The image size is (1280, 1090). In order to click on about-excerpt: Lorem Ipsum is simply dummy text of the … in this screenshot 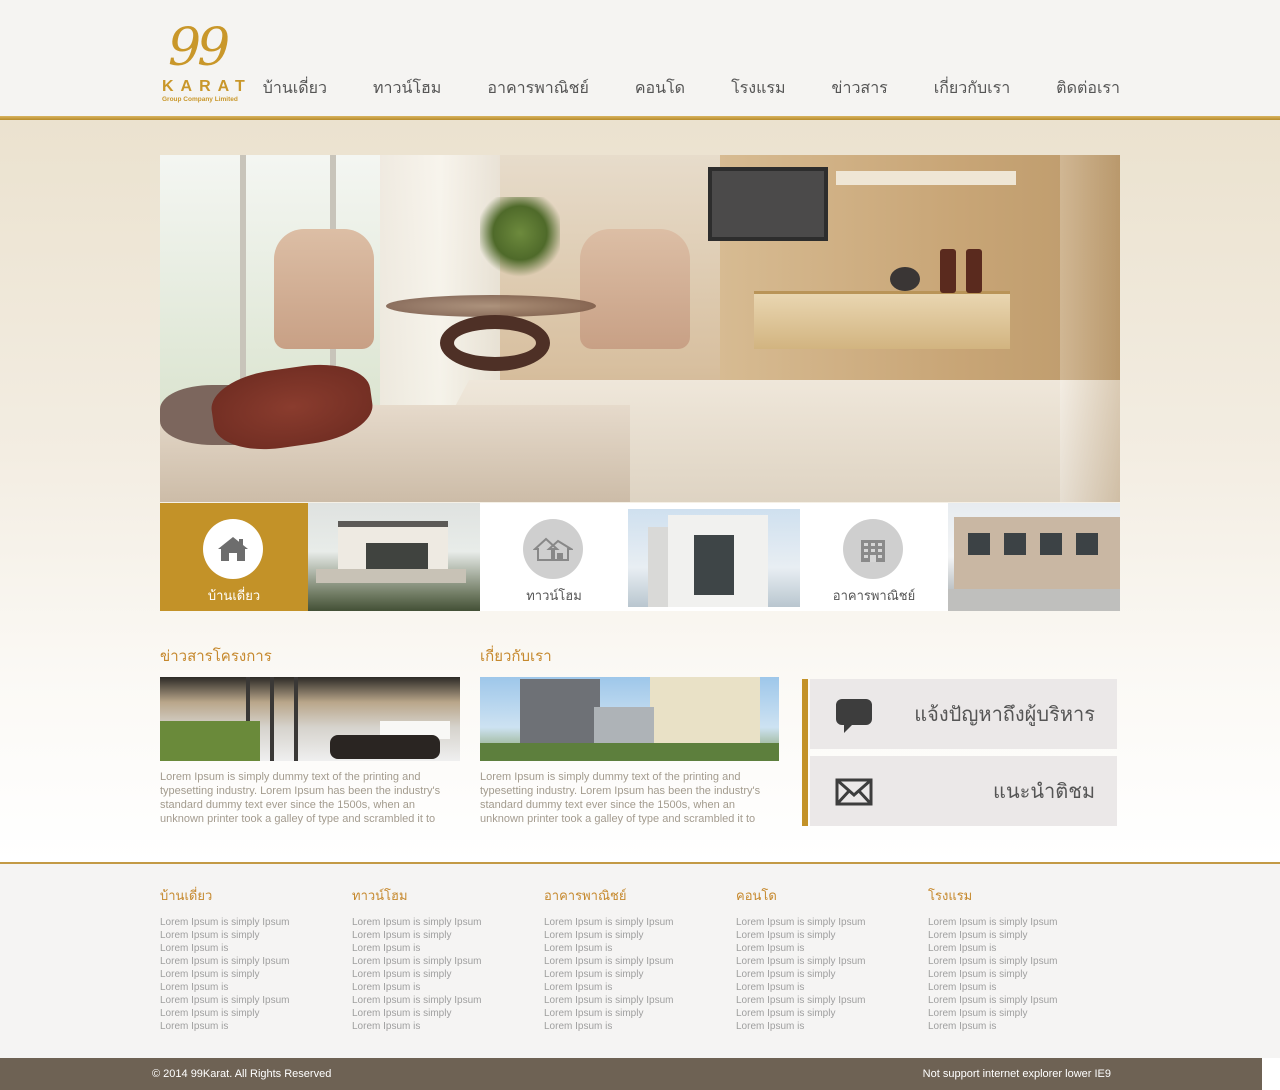, I will do `click(620, 798)`.